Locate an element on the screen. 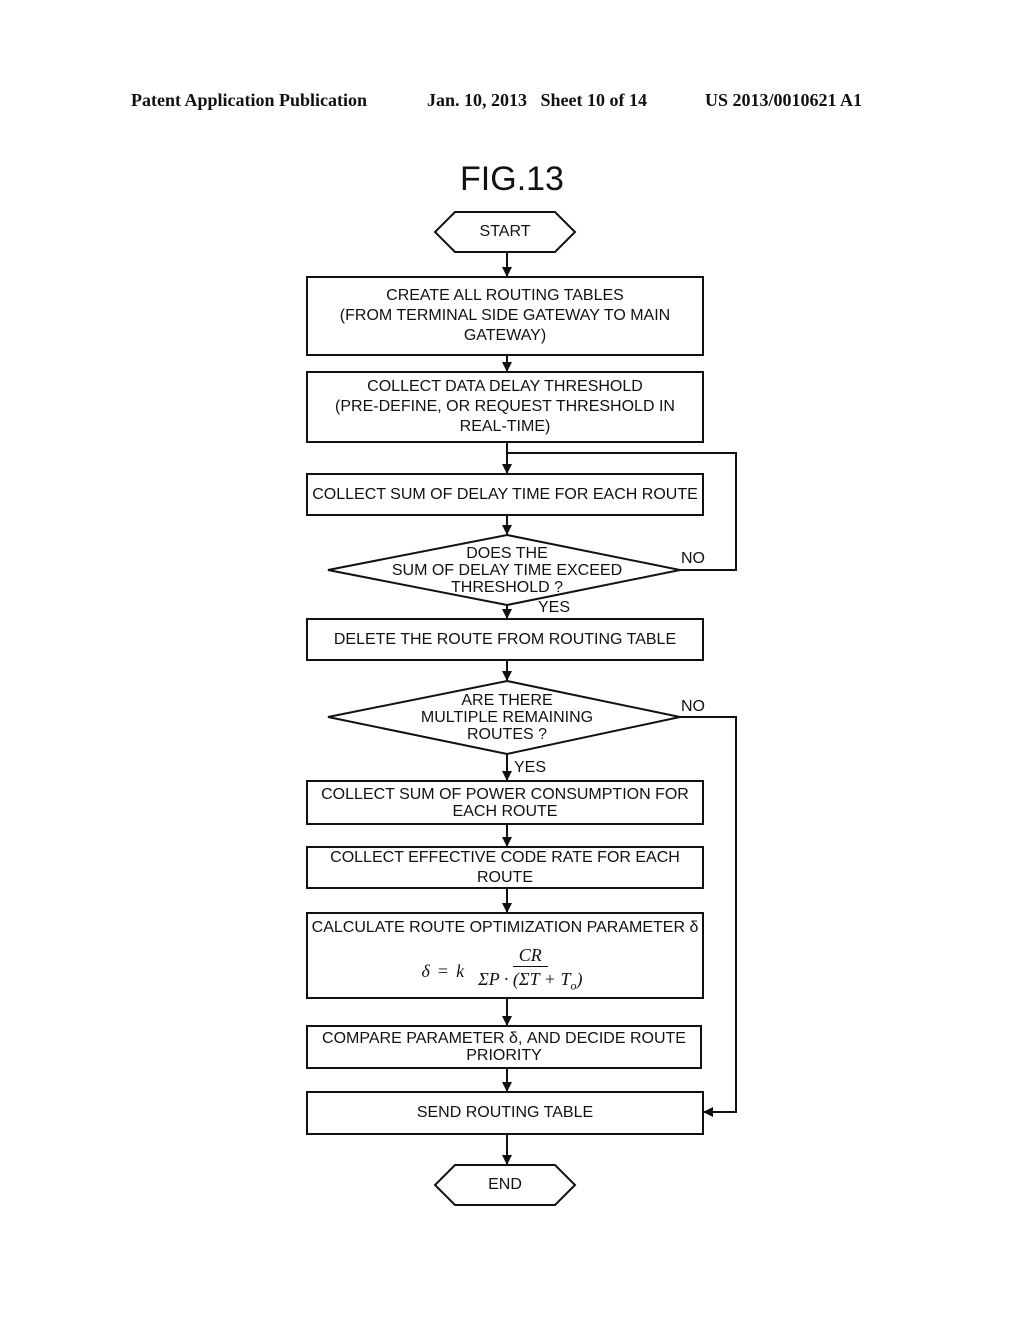  send-table-label: SEND ROUTING TABLE is located at coordinates (505, 1112).